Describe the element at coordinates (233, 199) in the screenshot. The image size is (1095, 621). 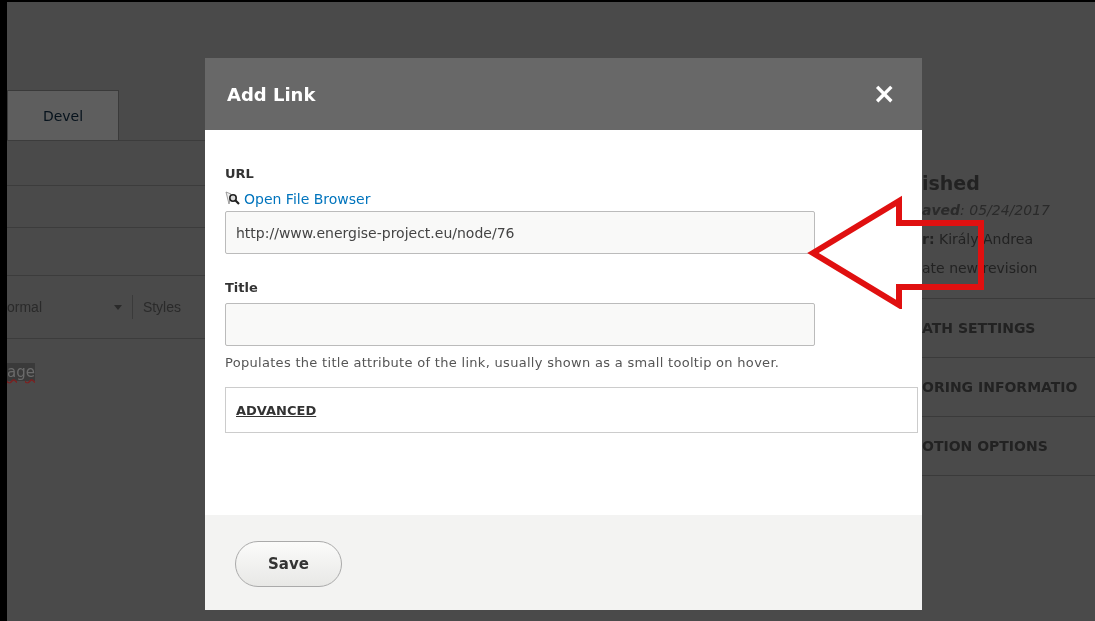
I see `magnifier-icon` at that location.